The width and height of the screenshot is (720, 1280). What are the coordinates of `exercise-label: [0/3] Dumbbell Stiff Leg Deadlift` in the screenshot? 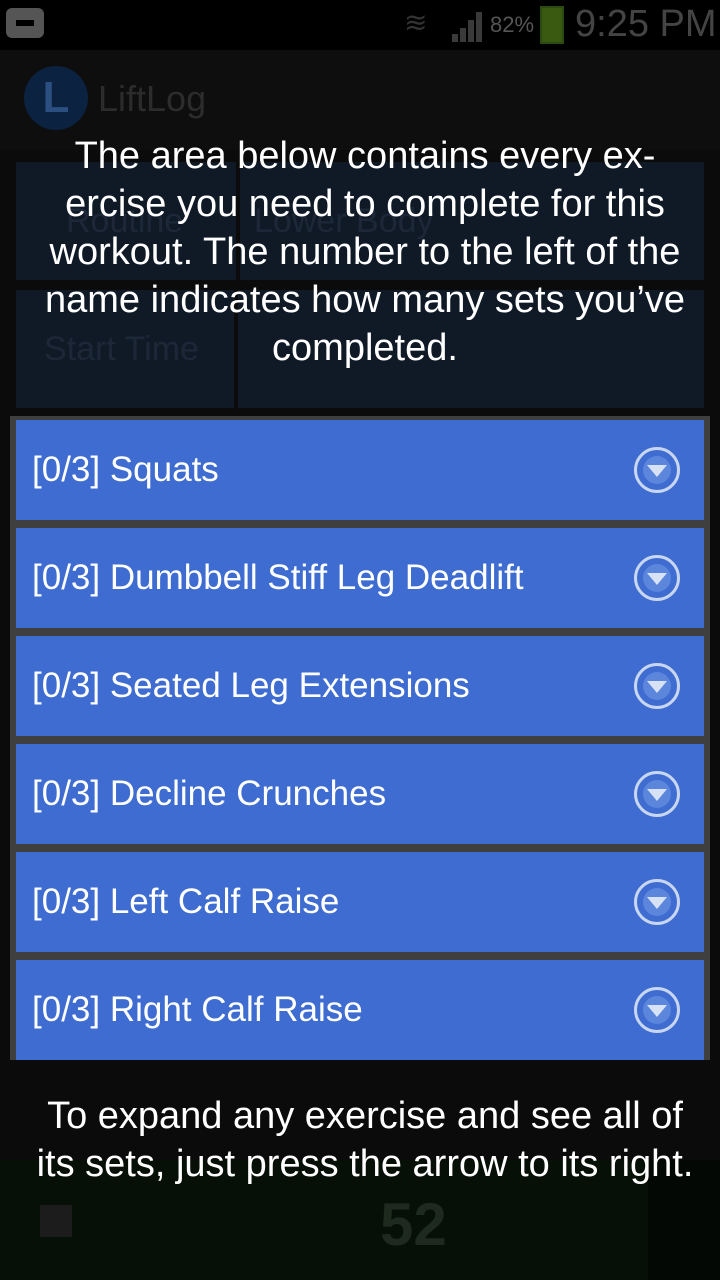 It's located at (278, 577).